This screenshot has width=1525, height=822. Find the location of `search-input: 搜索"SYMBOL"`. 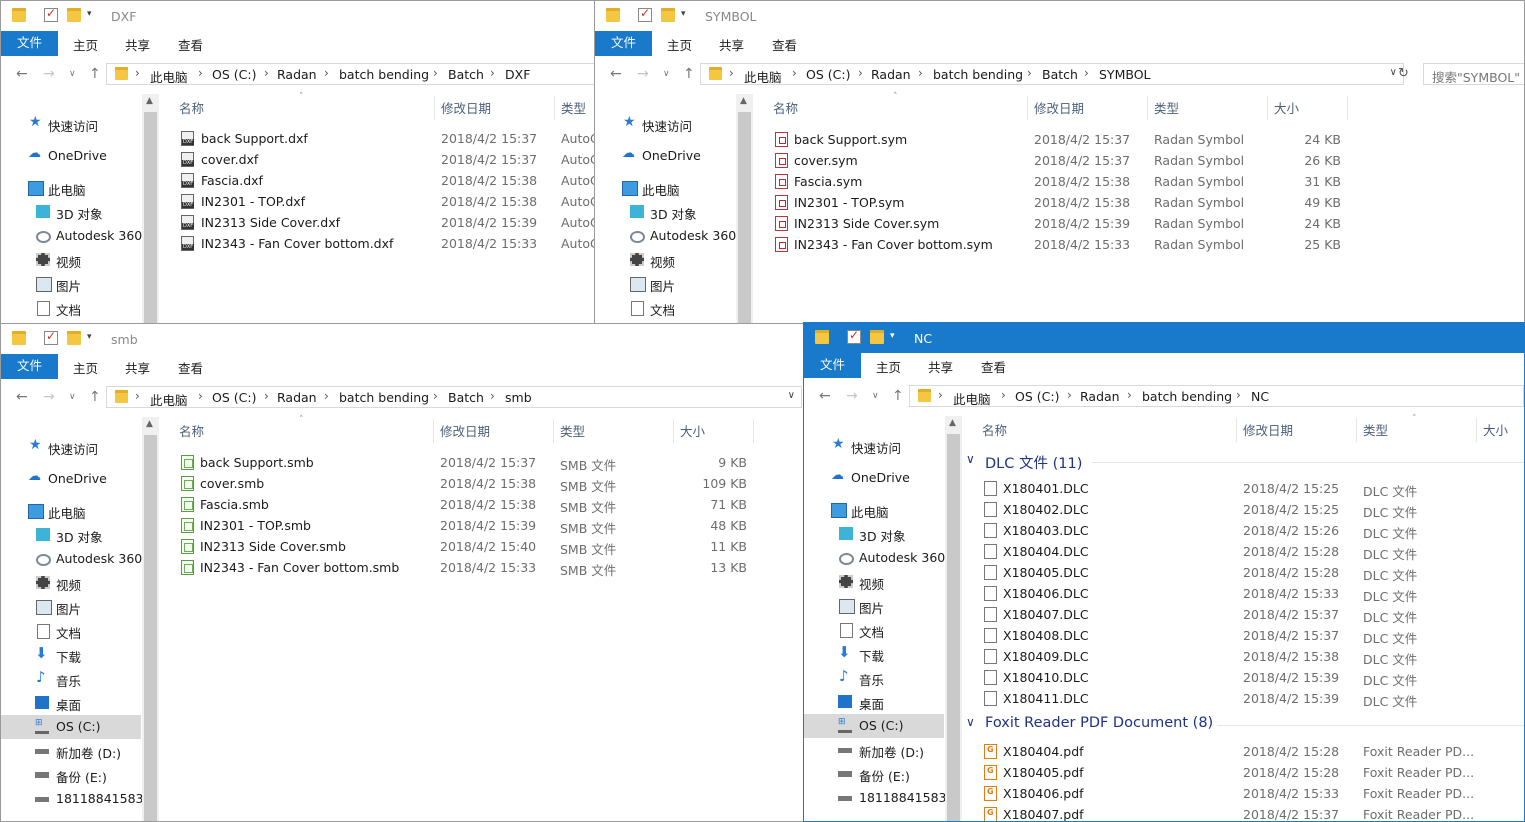

search-input: 搜索"SYMBOL" is located at coordinates (1473, 74).